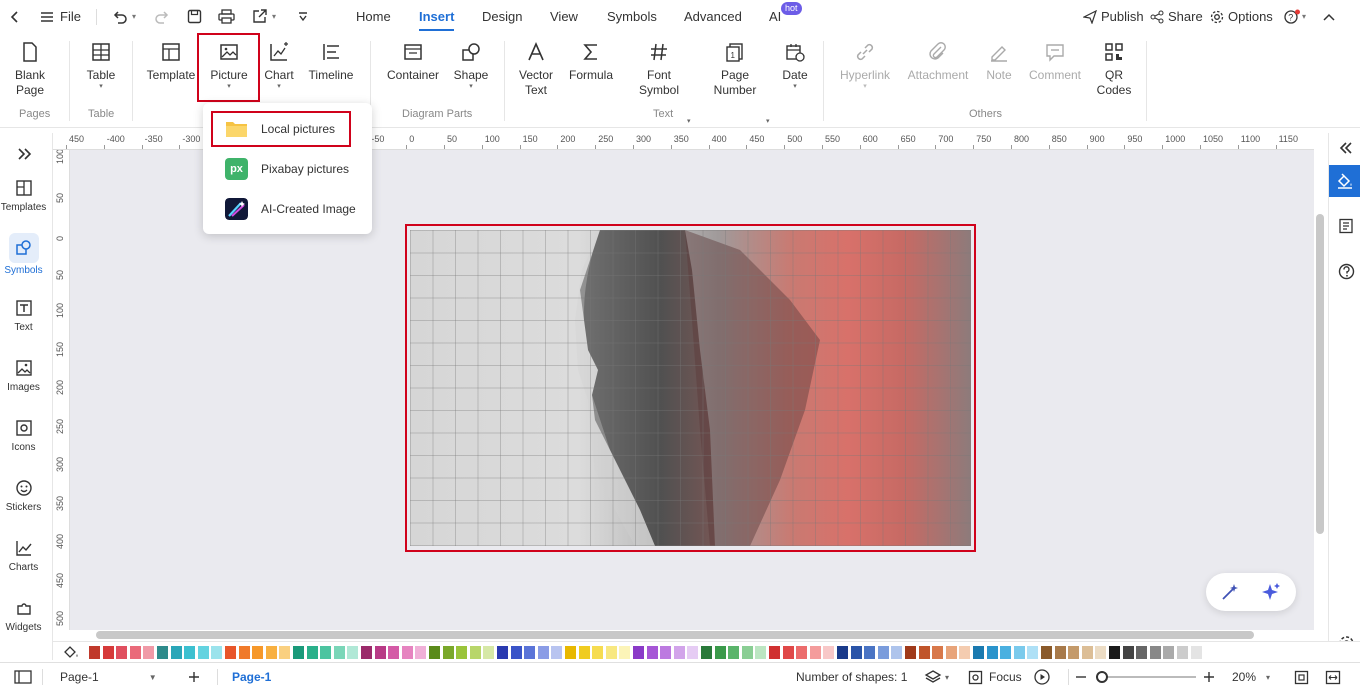  Describe the element at coordinates (1055, 62) in the screenshot. I see `comment-button: Comment` at that location.